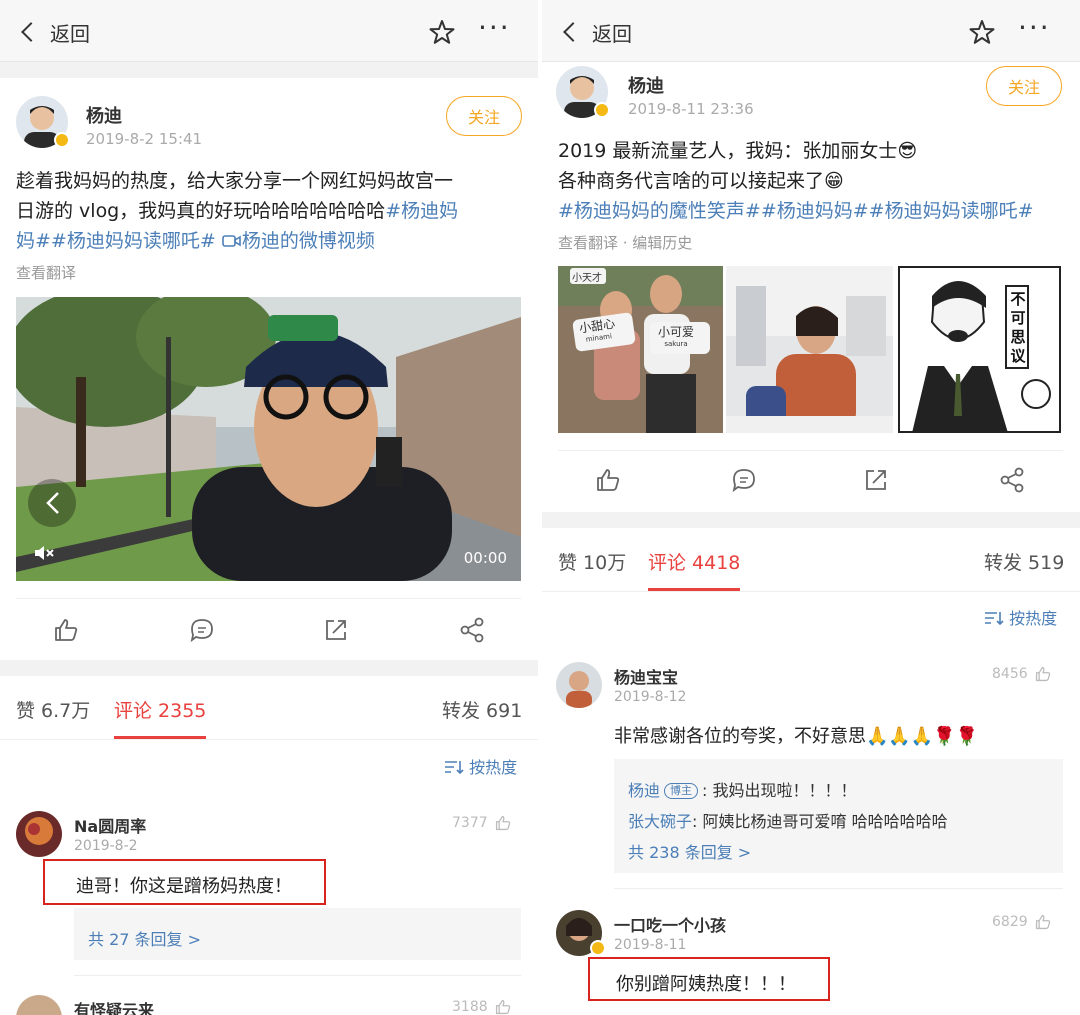 The width and height of the screenshot is (1080, 1015). I want to click on hashtag-link: 妈##杨迪妈妈读哪吒#, so click(116, 241).